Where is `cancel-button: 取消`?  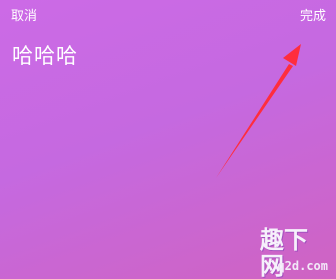 cancel-button: 取消 is located at coordinates (24, 17).